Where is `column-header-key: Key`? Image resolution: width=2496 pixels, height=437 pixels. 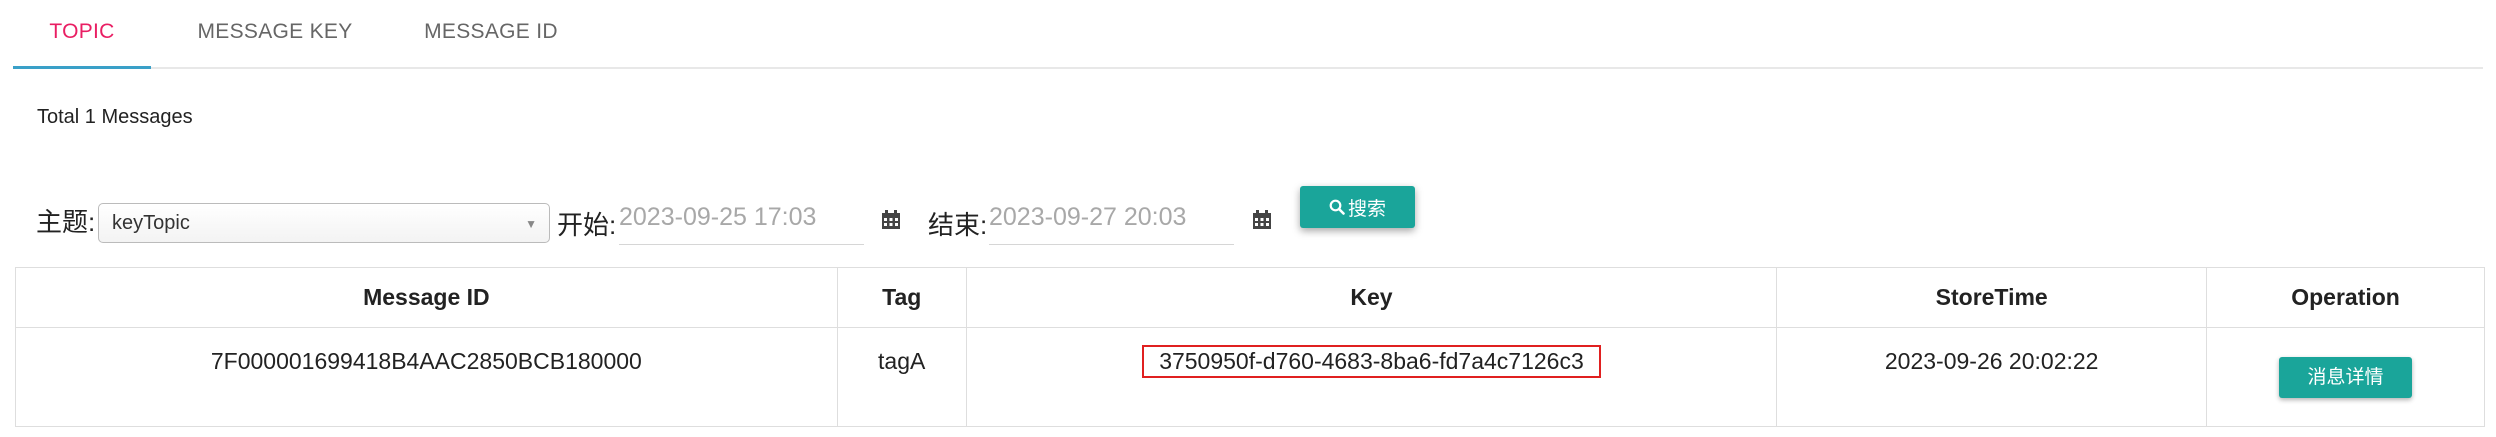
column-header-key: Key is located at coordinates (1371, 297).